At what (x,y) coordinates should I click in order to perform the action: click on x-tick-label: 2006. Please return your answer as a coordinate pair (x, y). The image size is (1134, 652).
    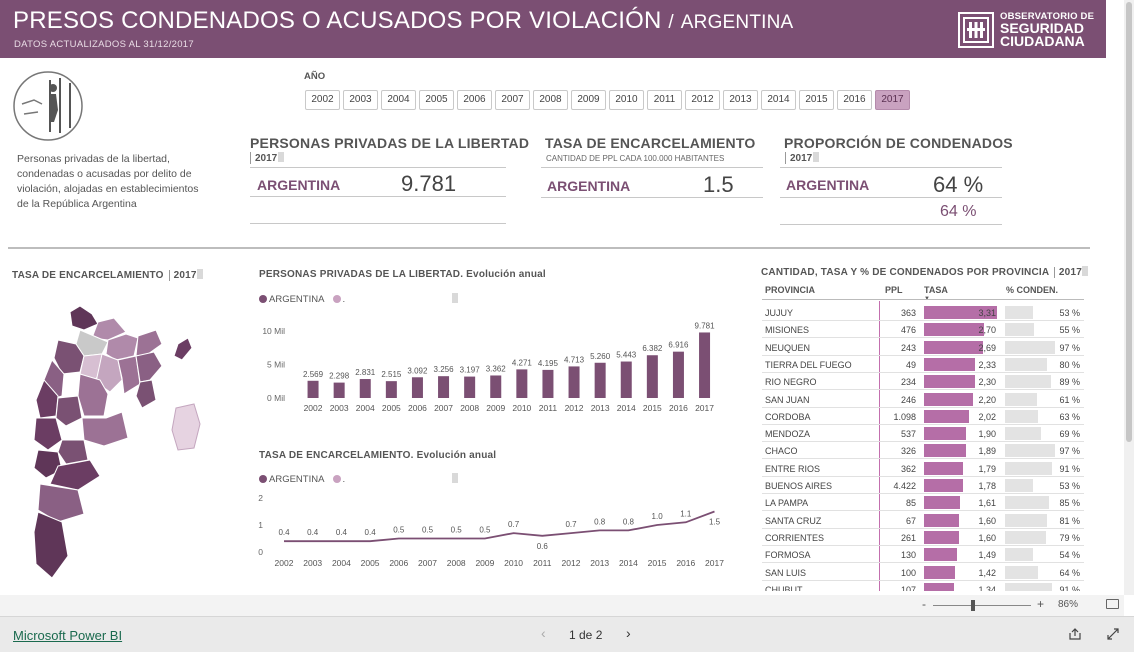
    Looking at the image, I should click on (417, 408).